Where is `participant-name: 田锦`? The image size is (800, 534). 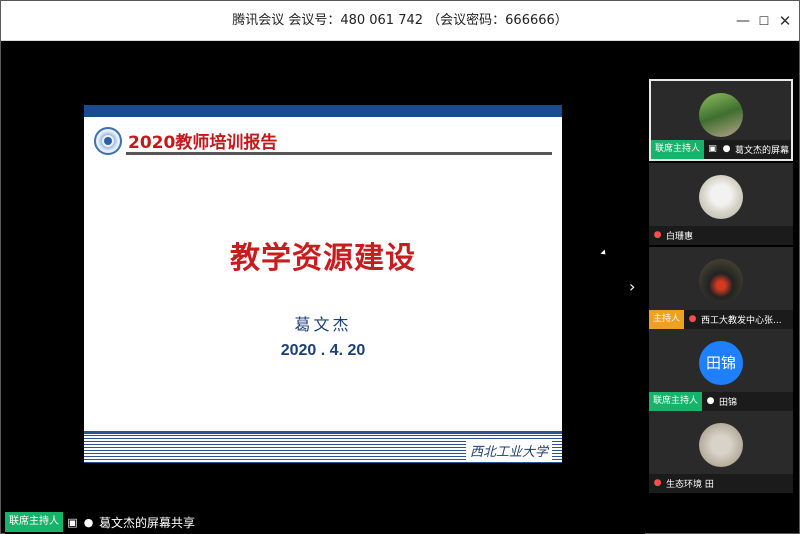
participant-name: 田锦 is located at coordinates (728, 403).